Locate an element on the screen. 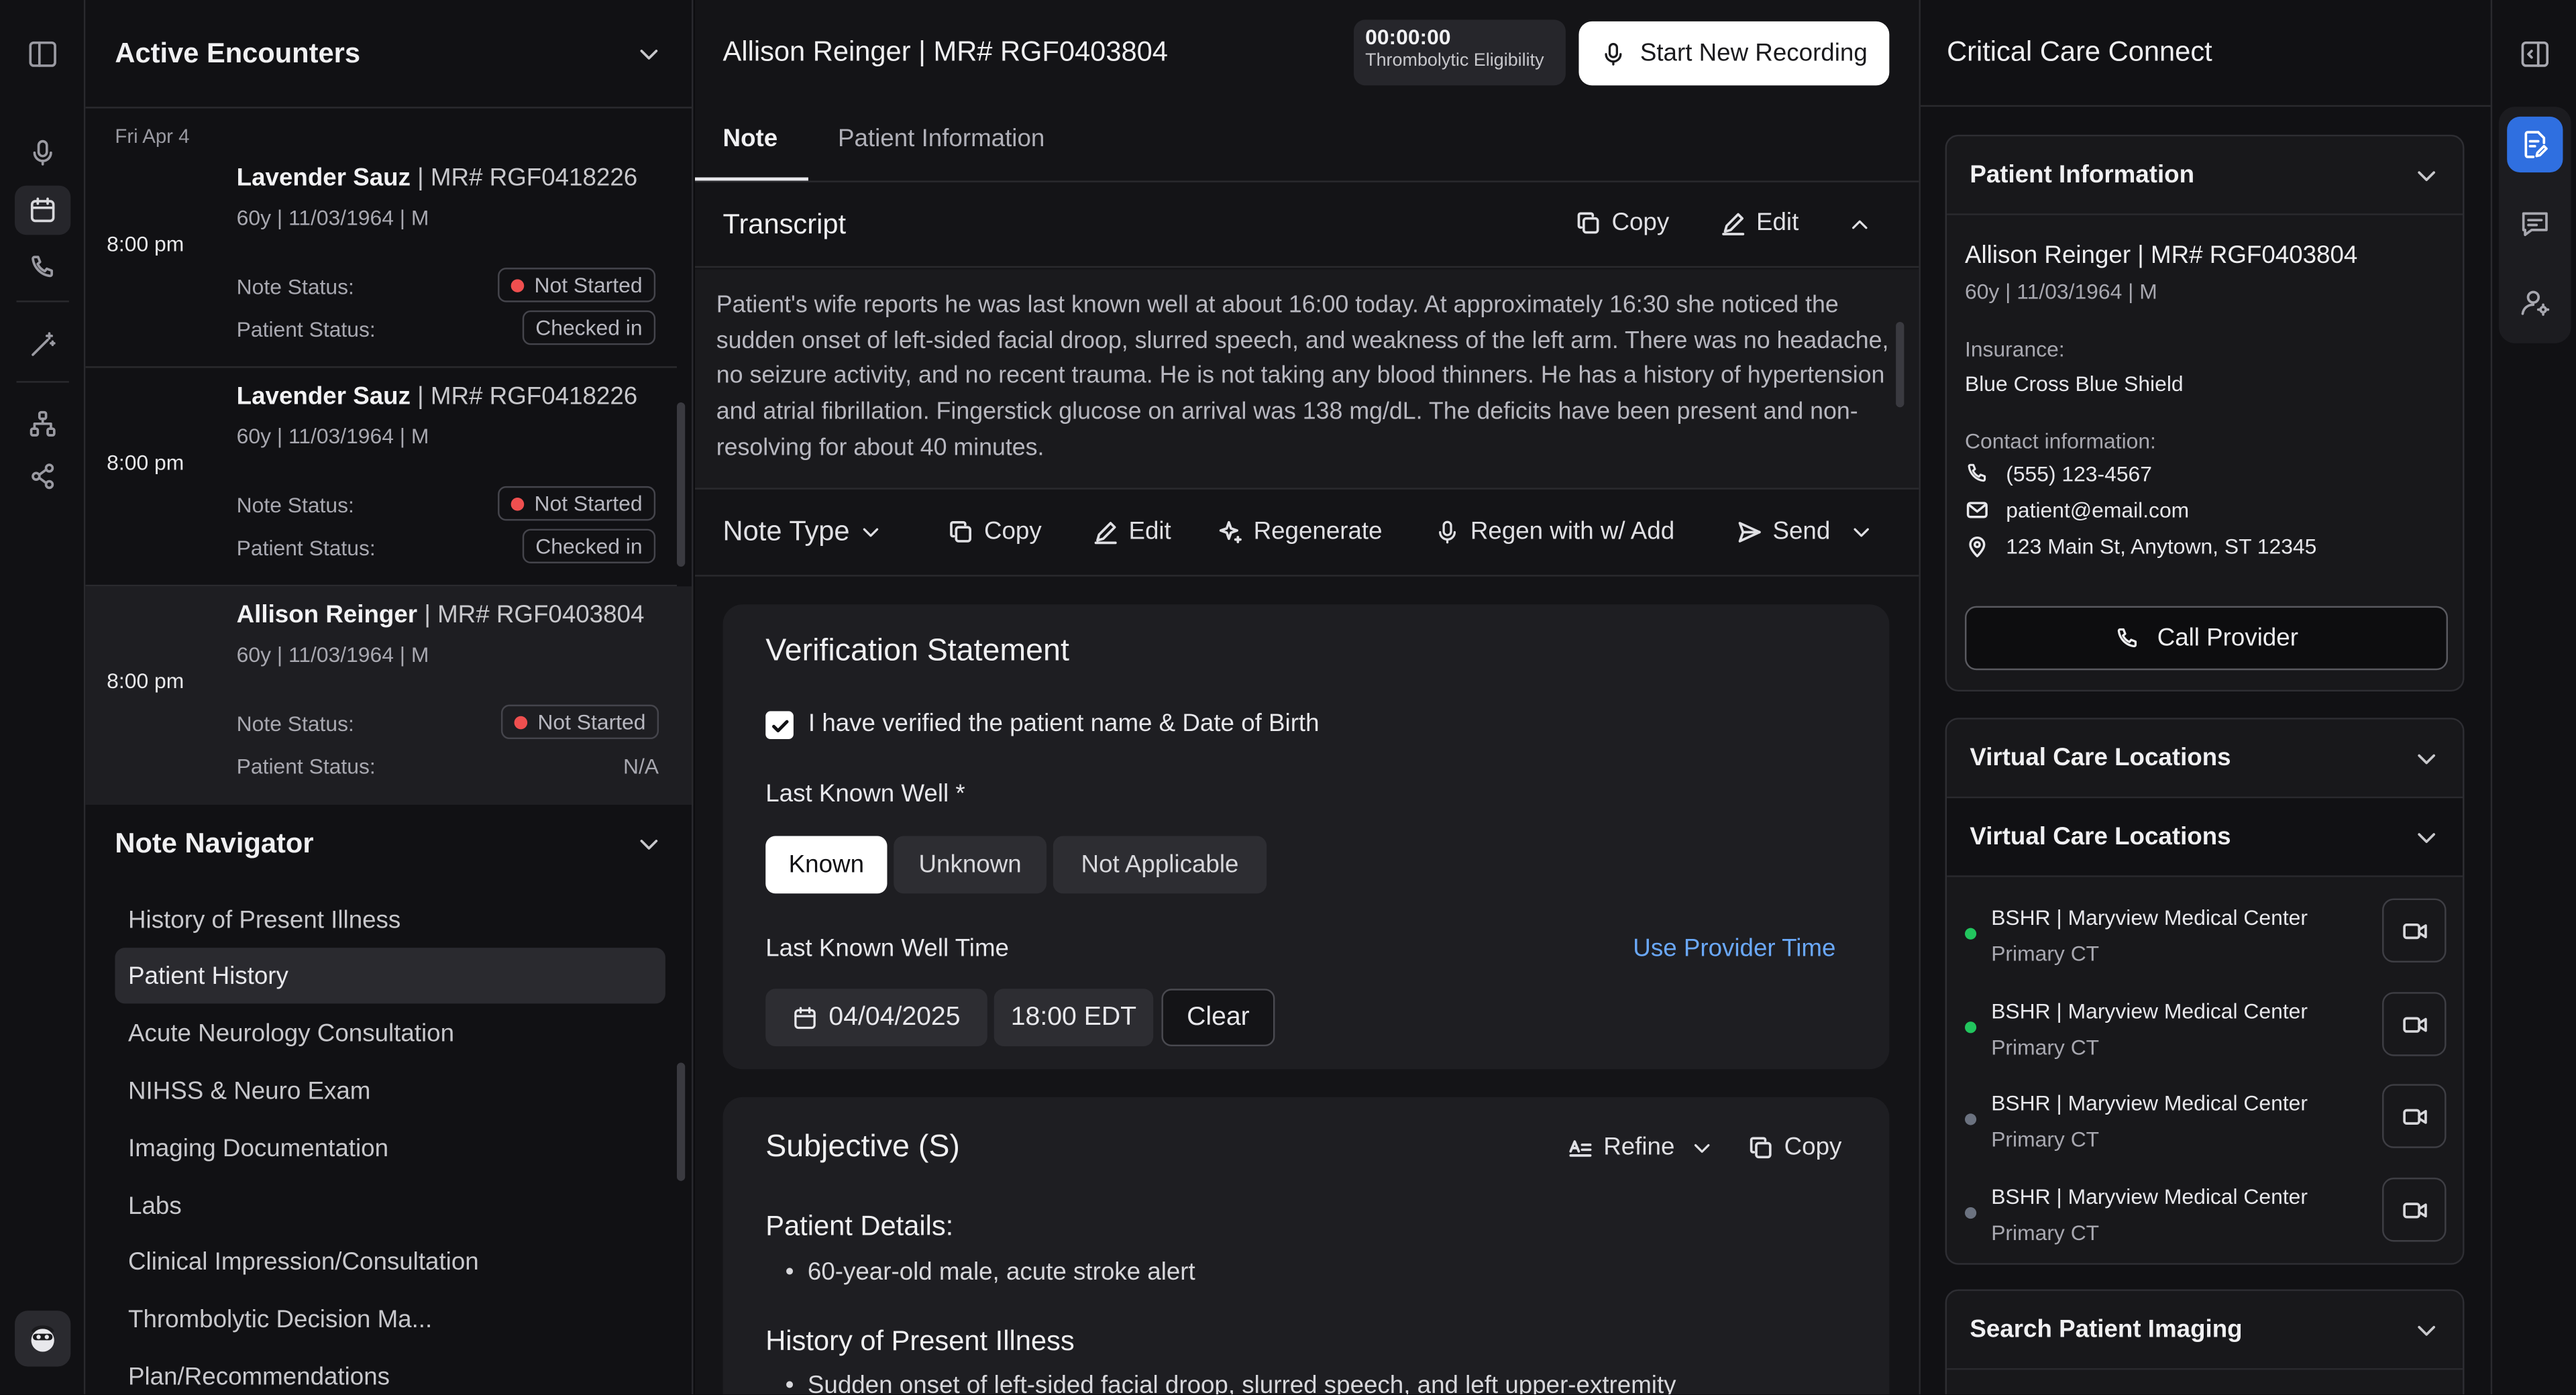  video-icon is located at coordinates (2414, 1209).